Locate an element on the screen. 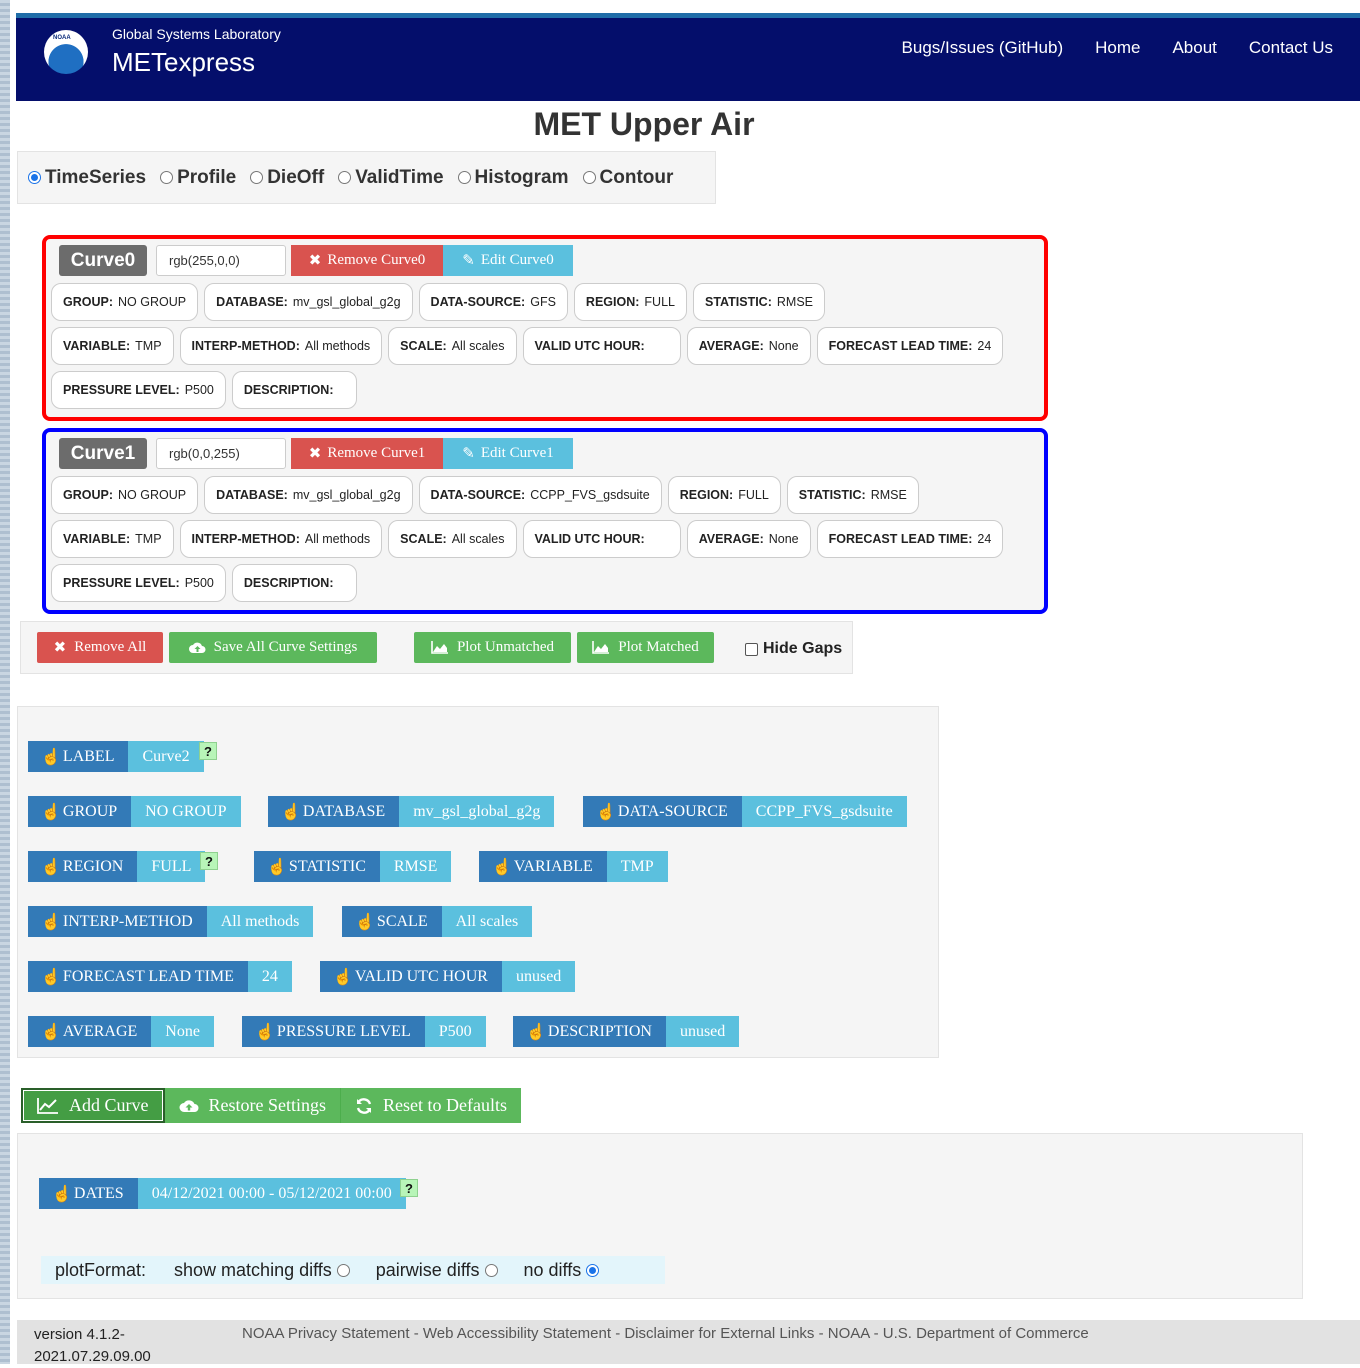 This screenshot has height=1368, width=1360. selector-interp-method: ☝ INTERP-METHOD All methods is located at coordinates (171, 921).